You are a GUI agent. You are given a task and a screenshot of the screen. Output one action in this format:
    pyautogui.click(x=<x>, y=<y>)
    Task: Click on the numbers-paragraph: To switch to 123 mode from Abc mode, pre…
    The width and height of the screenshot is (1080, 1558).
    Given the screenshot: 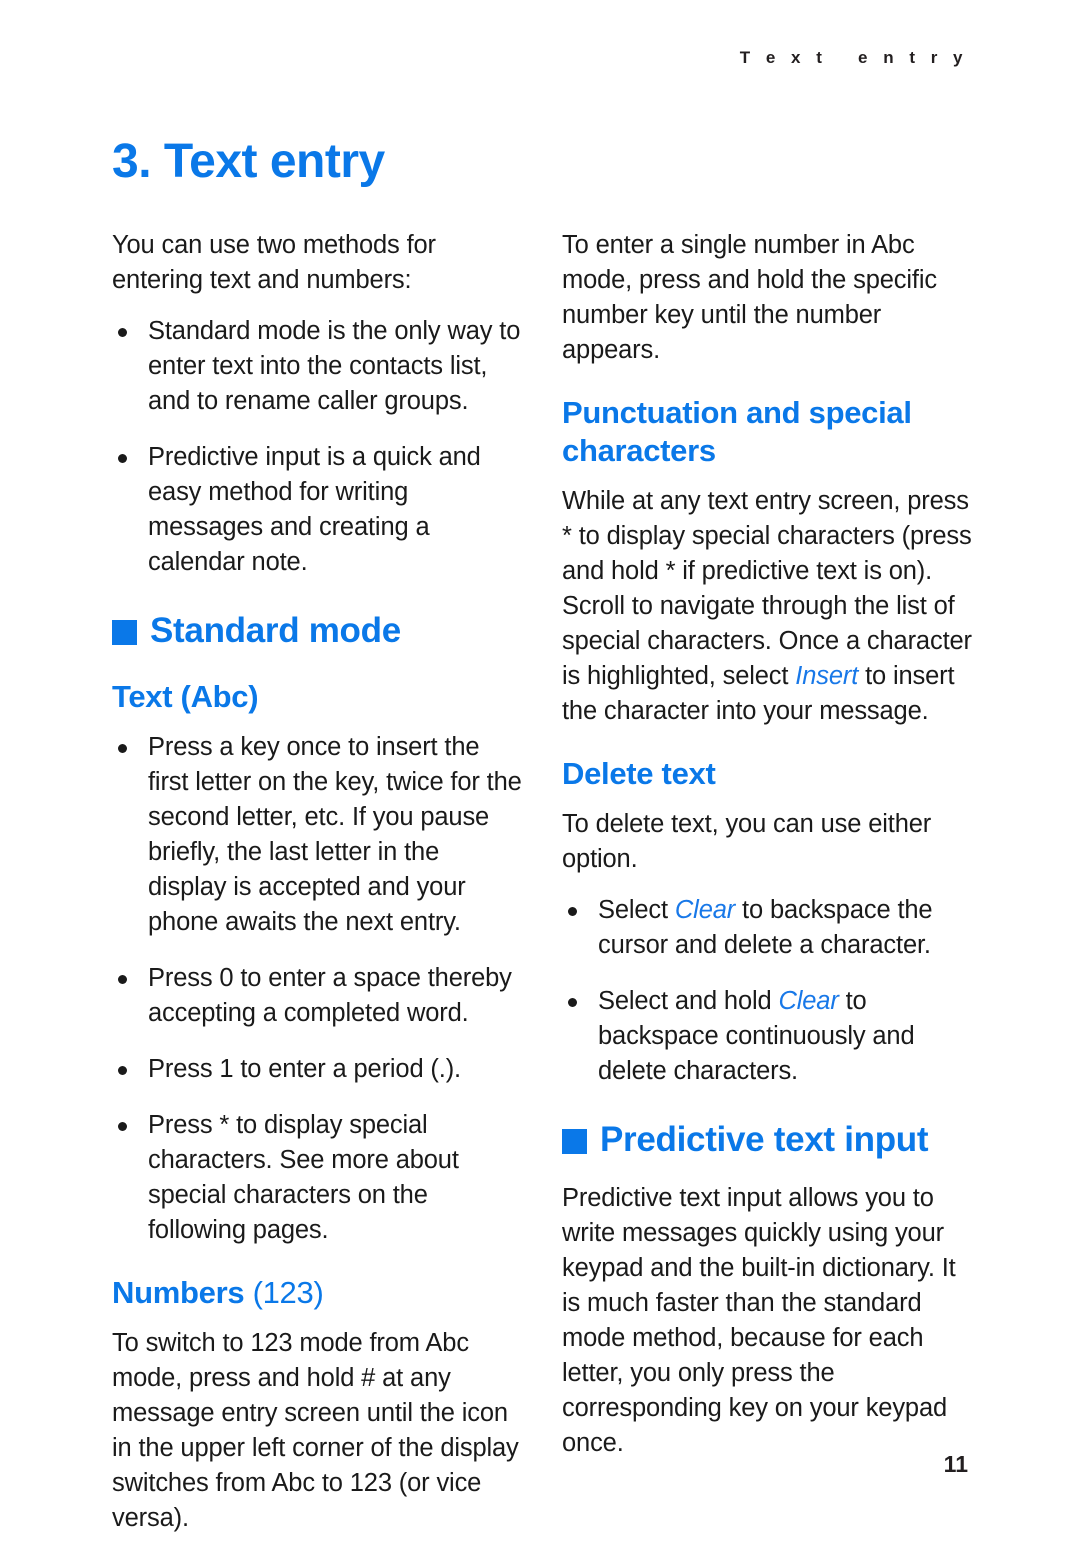 What is the action you would take?
    pyautogui.click(x=315, y=1430)
    